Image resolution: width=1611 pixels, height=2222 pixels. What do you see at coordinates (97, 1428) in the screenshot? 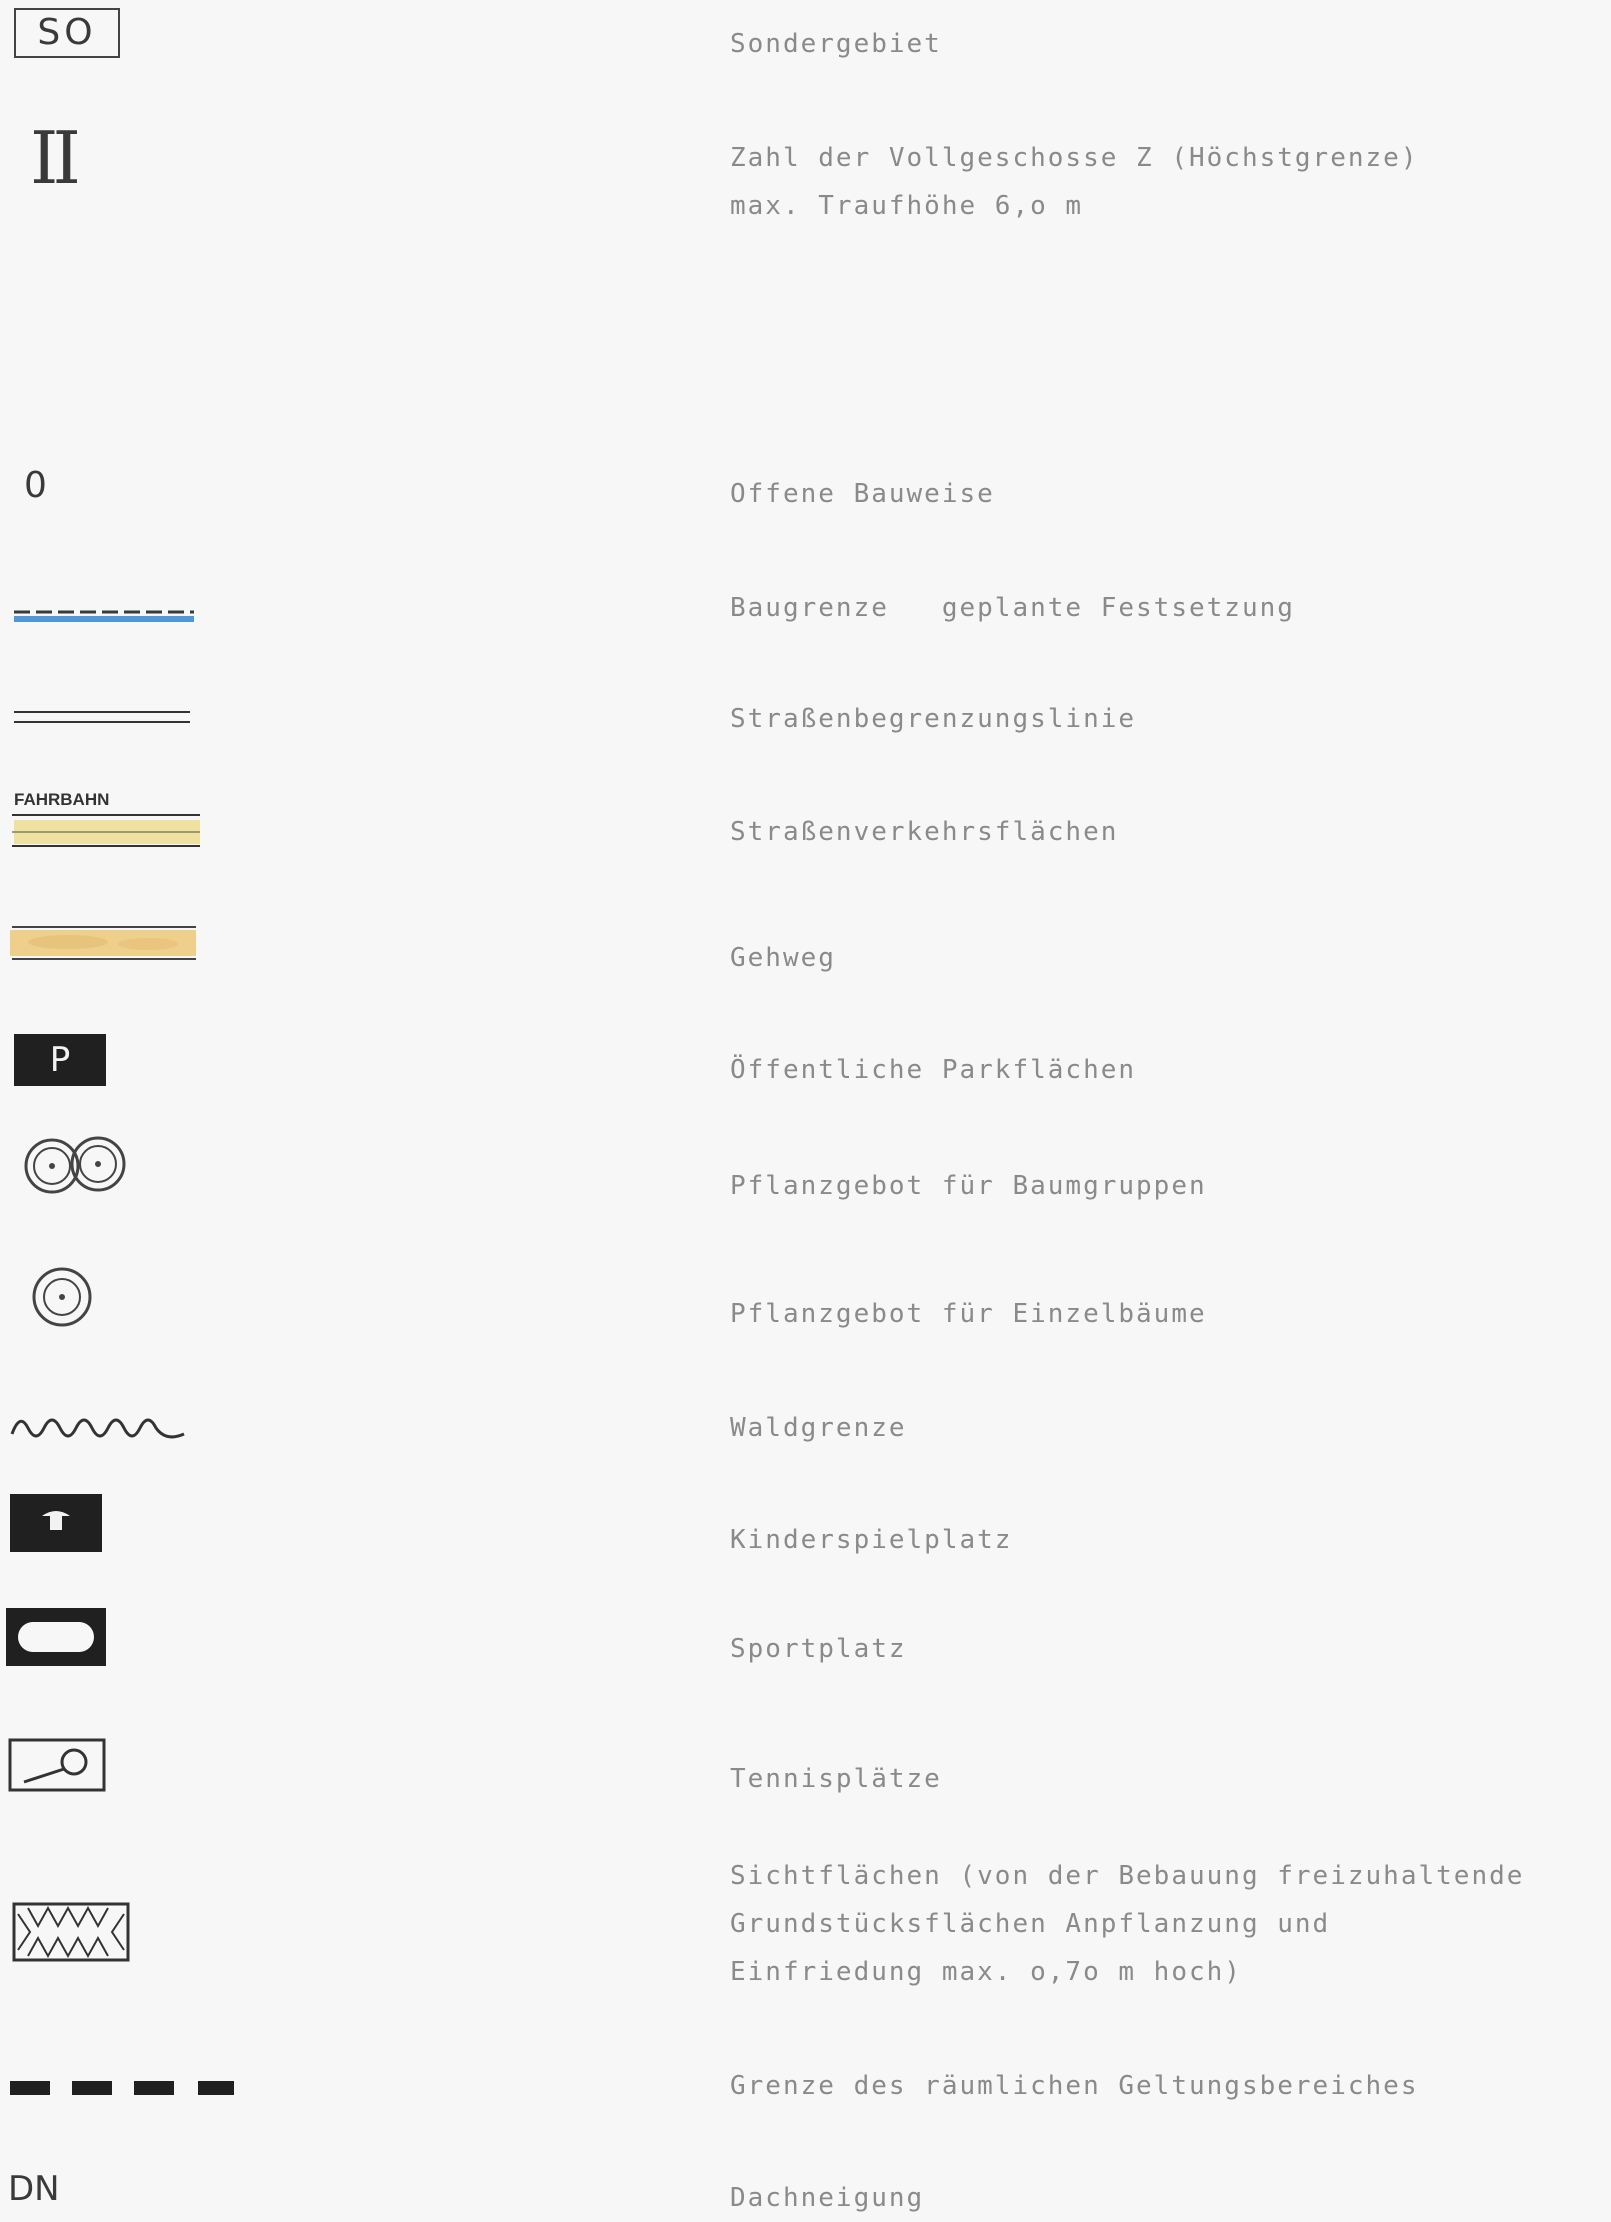
I see `wavy-line-icon` at bounding box center [97, 1428].